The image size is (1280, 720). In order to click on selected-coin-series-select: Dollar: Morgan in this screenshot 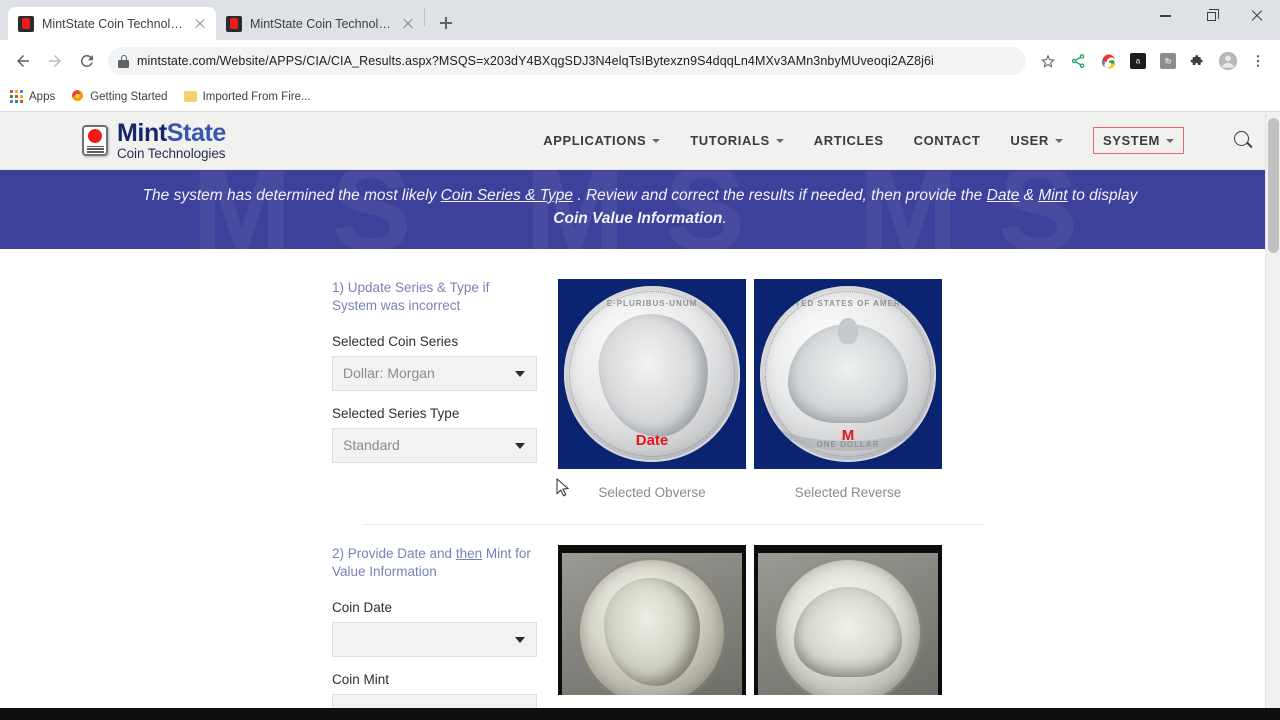, I will do `click(434, 373)`.